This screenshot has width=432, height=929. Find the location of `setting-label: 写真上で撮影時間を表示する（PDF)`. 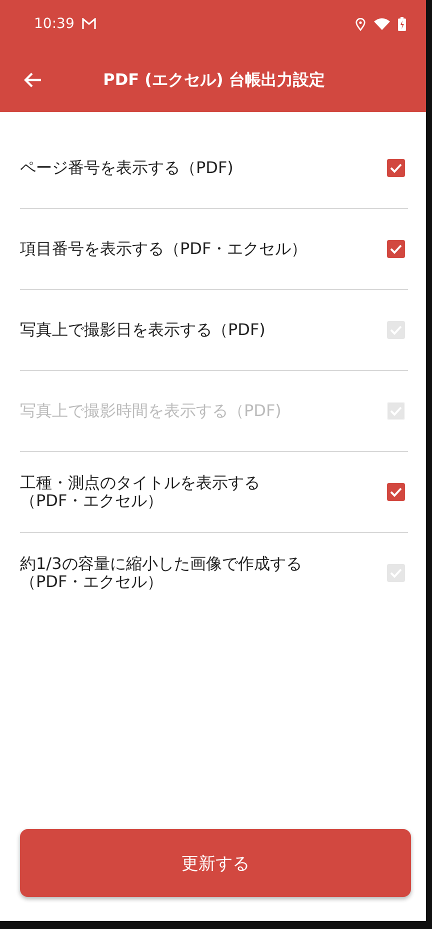

setting-label: 写真上で撮影時間を表示する（PDF) is located at coordinates (151, 411).